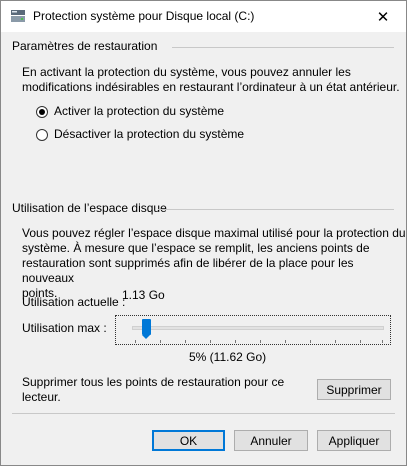  What do you see at coordinates (149, 134) in the screenshot?
I see `disable-protection-label: Désactiver la protection du système` at bounding box center [149, 134].